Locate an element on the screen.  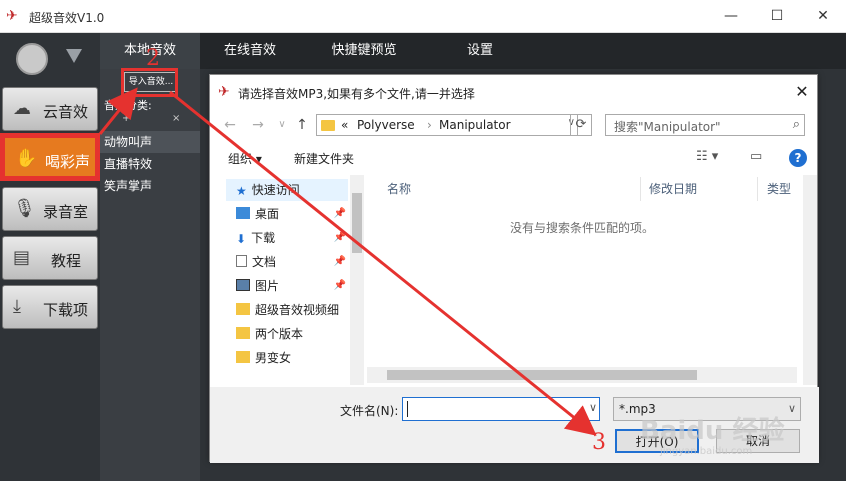
nav-item-folder: 超级音效视频细 is located at coordinates (295, 310).